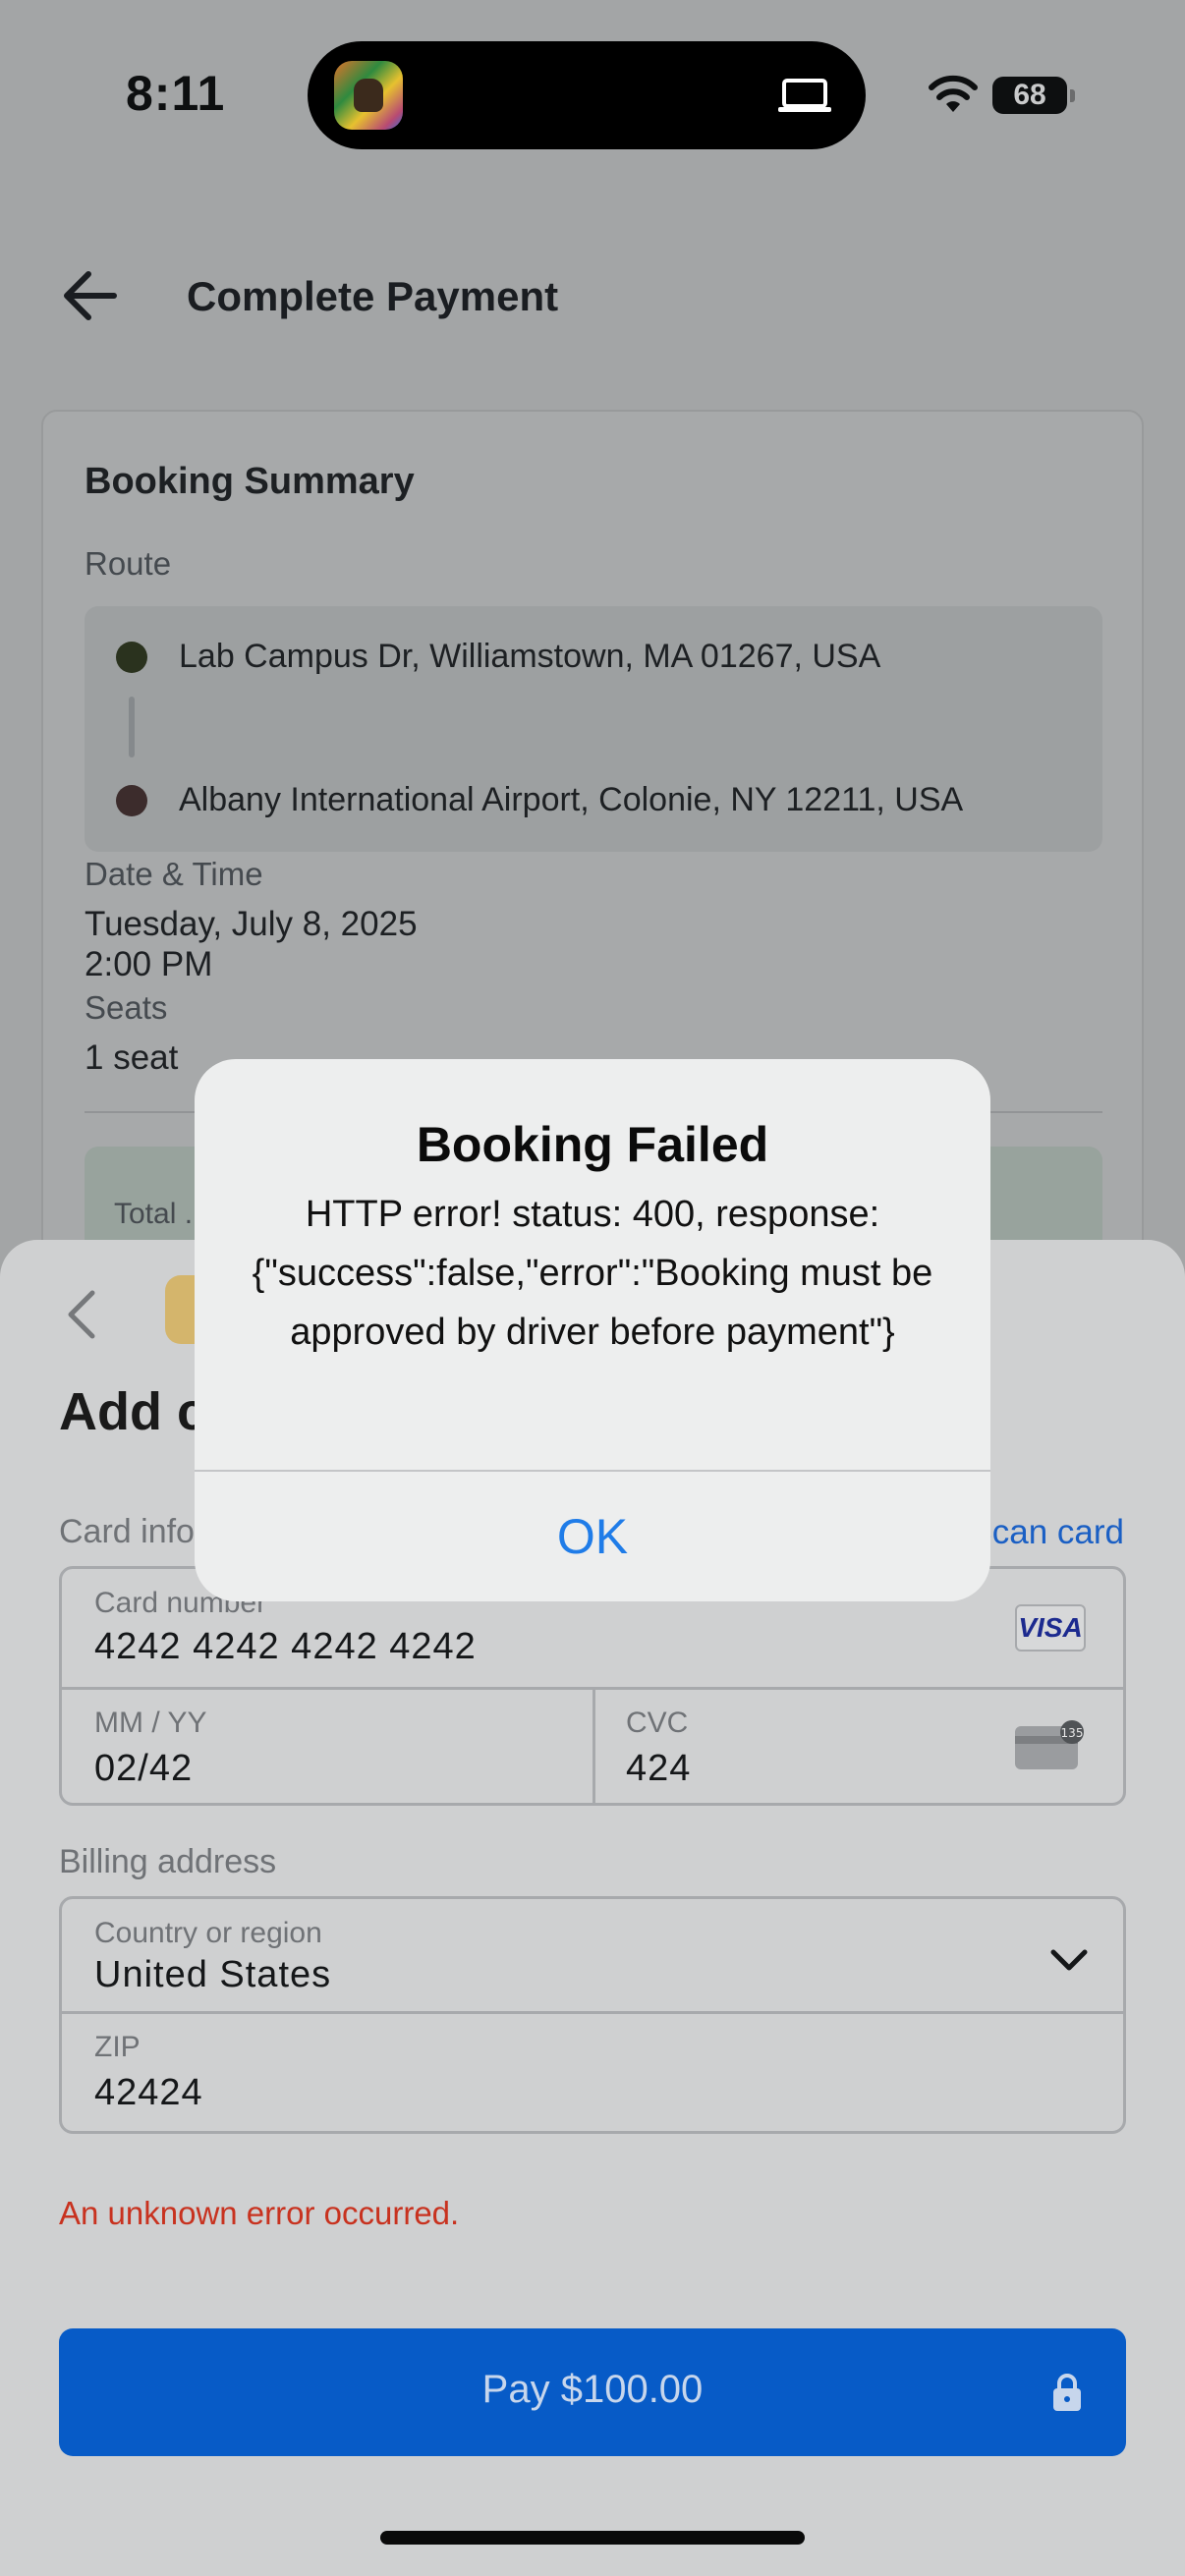 This screenshot has height=2576, width=1185. I want to click on datetime-label: Date & Time, so click(174, 874).